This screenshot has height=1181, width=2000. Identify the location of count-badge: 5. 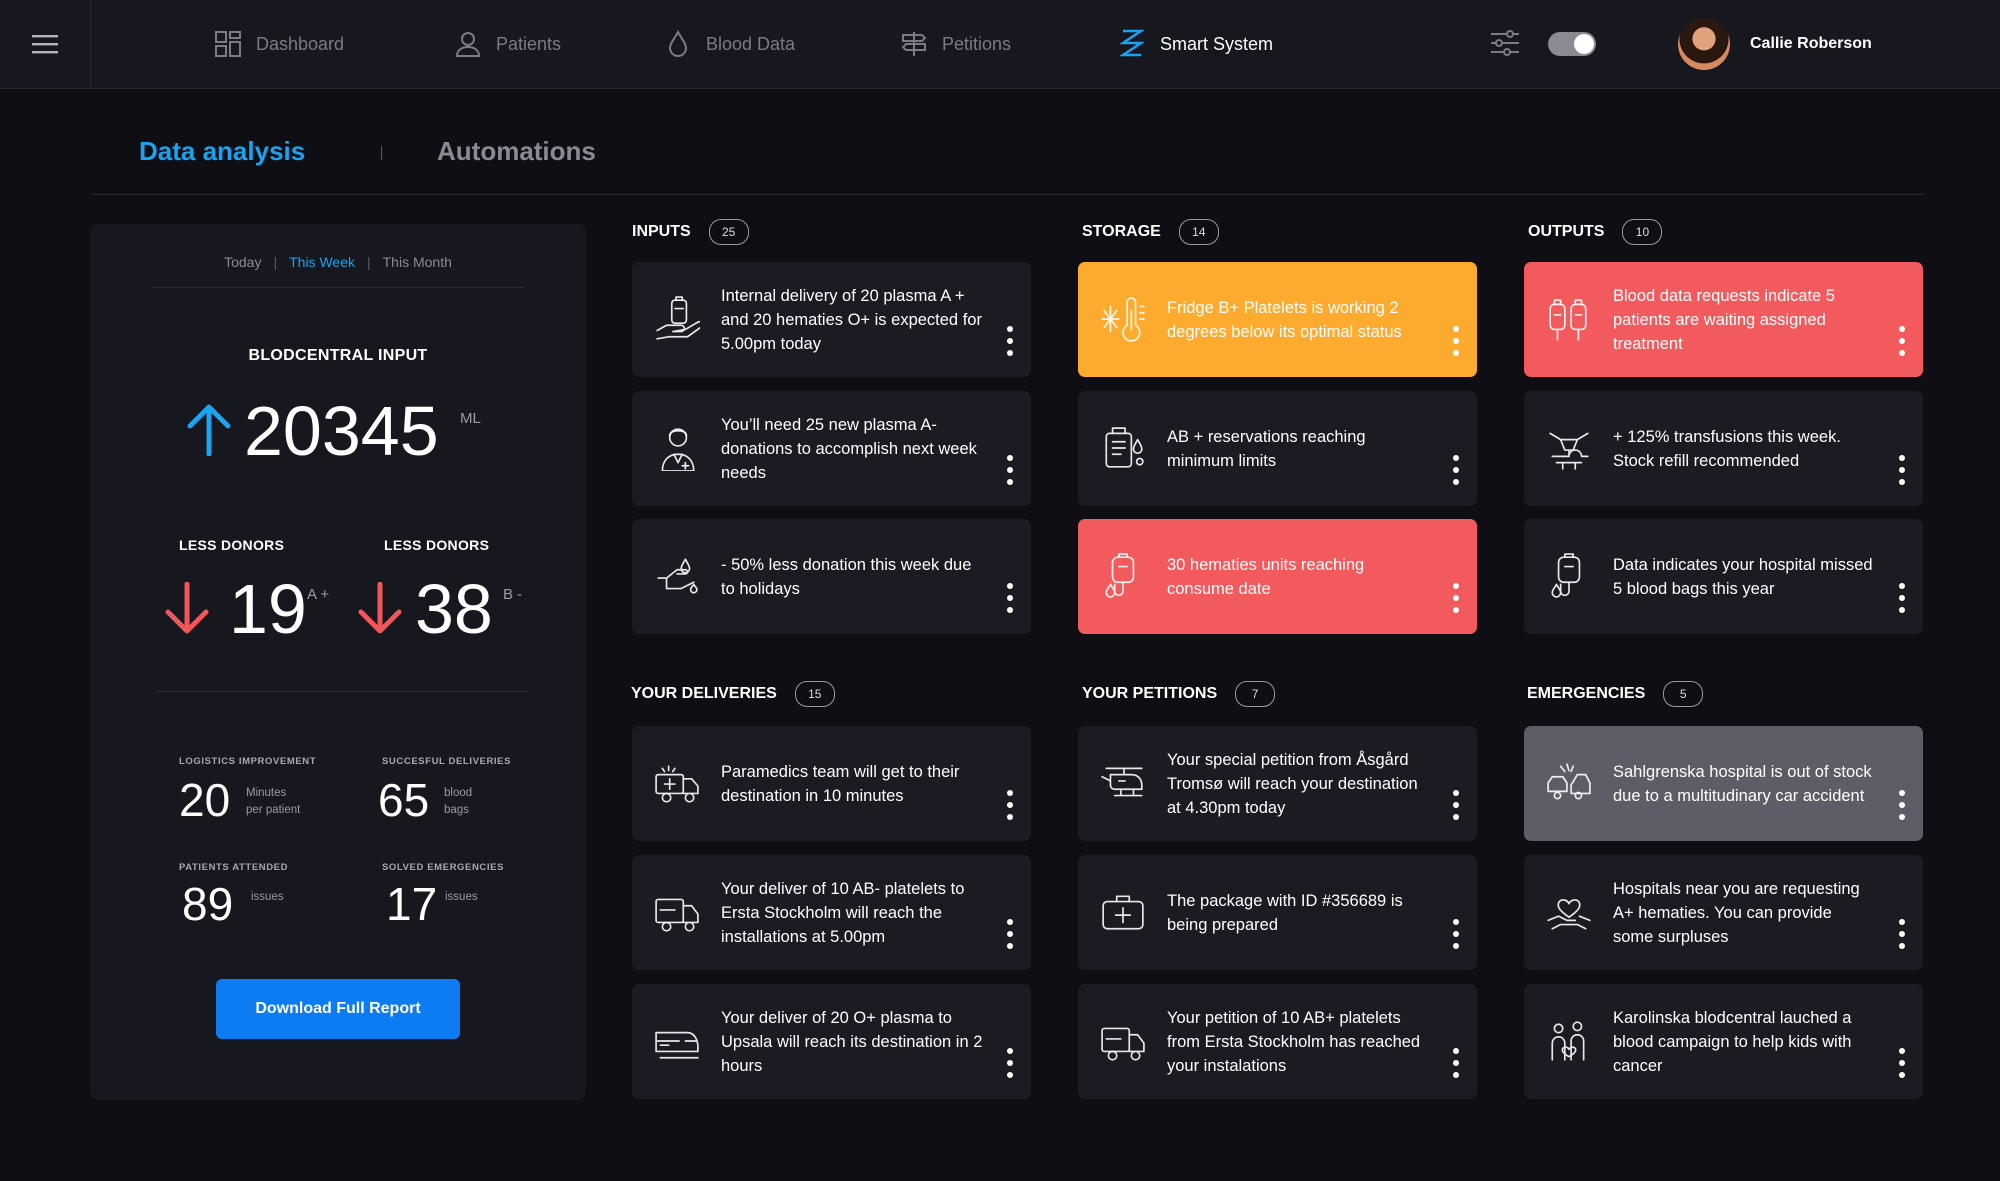
(1683, 694).